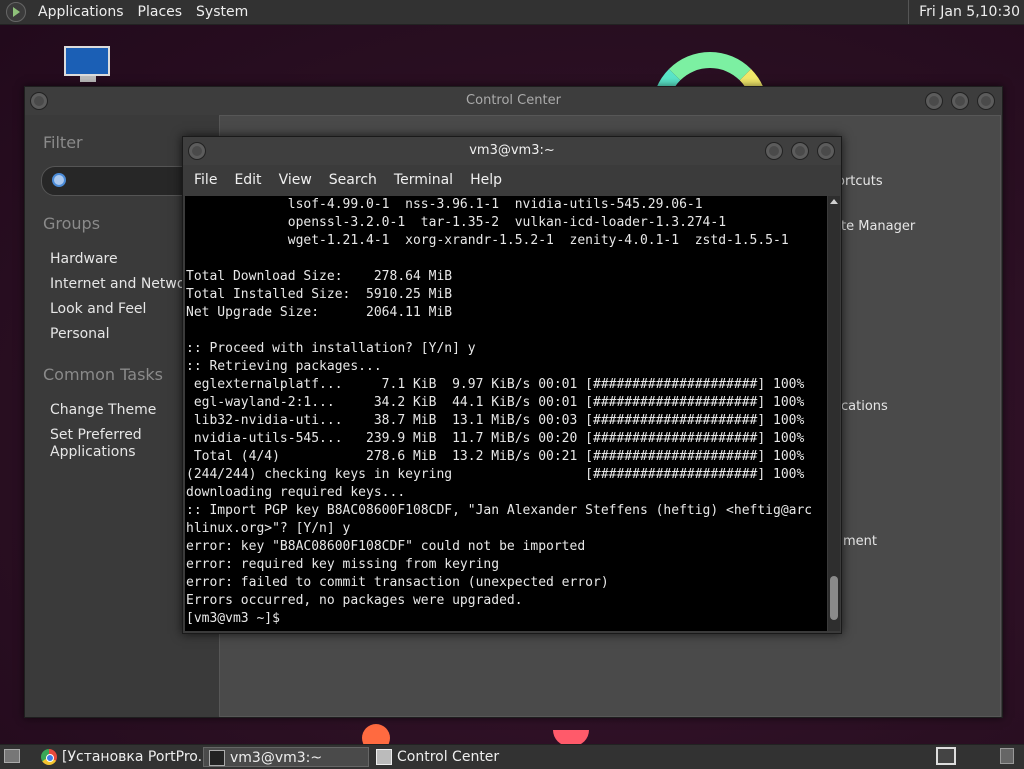  I want to click on task-terminal: vm3@vm3:~, so click(286, 757).